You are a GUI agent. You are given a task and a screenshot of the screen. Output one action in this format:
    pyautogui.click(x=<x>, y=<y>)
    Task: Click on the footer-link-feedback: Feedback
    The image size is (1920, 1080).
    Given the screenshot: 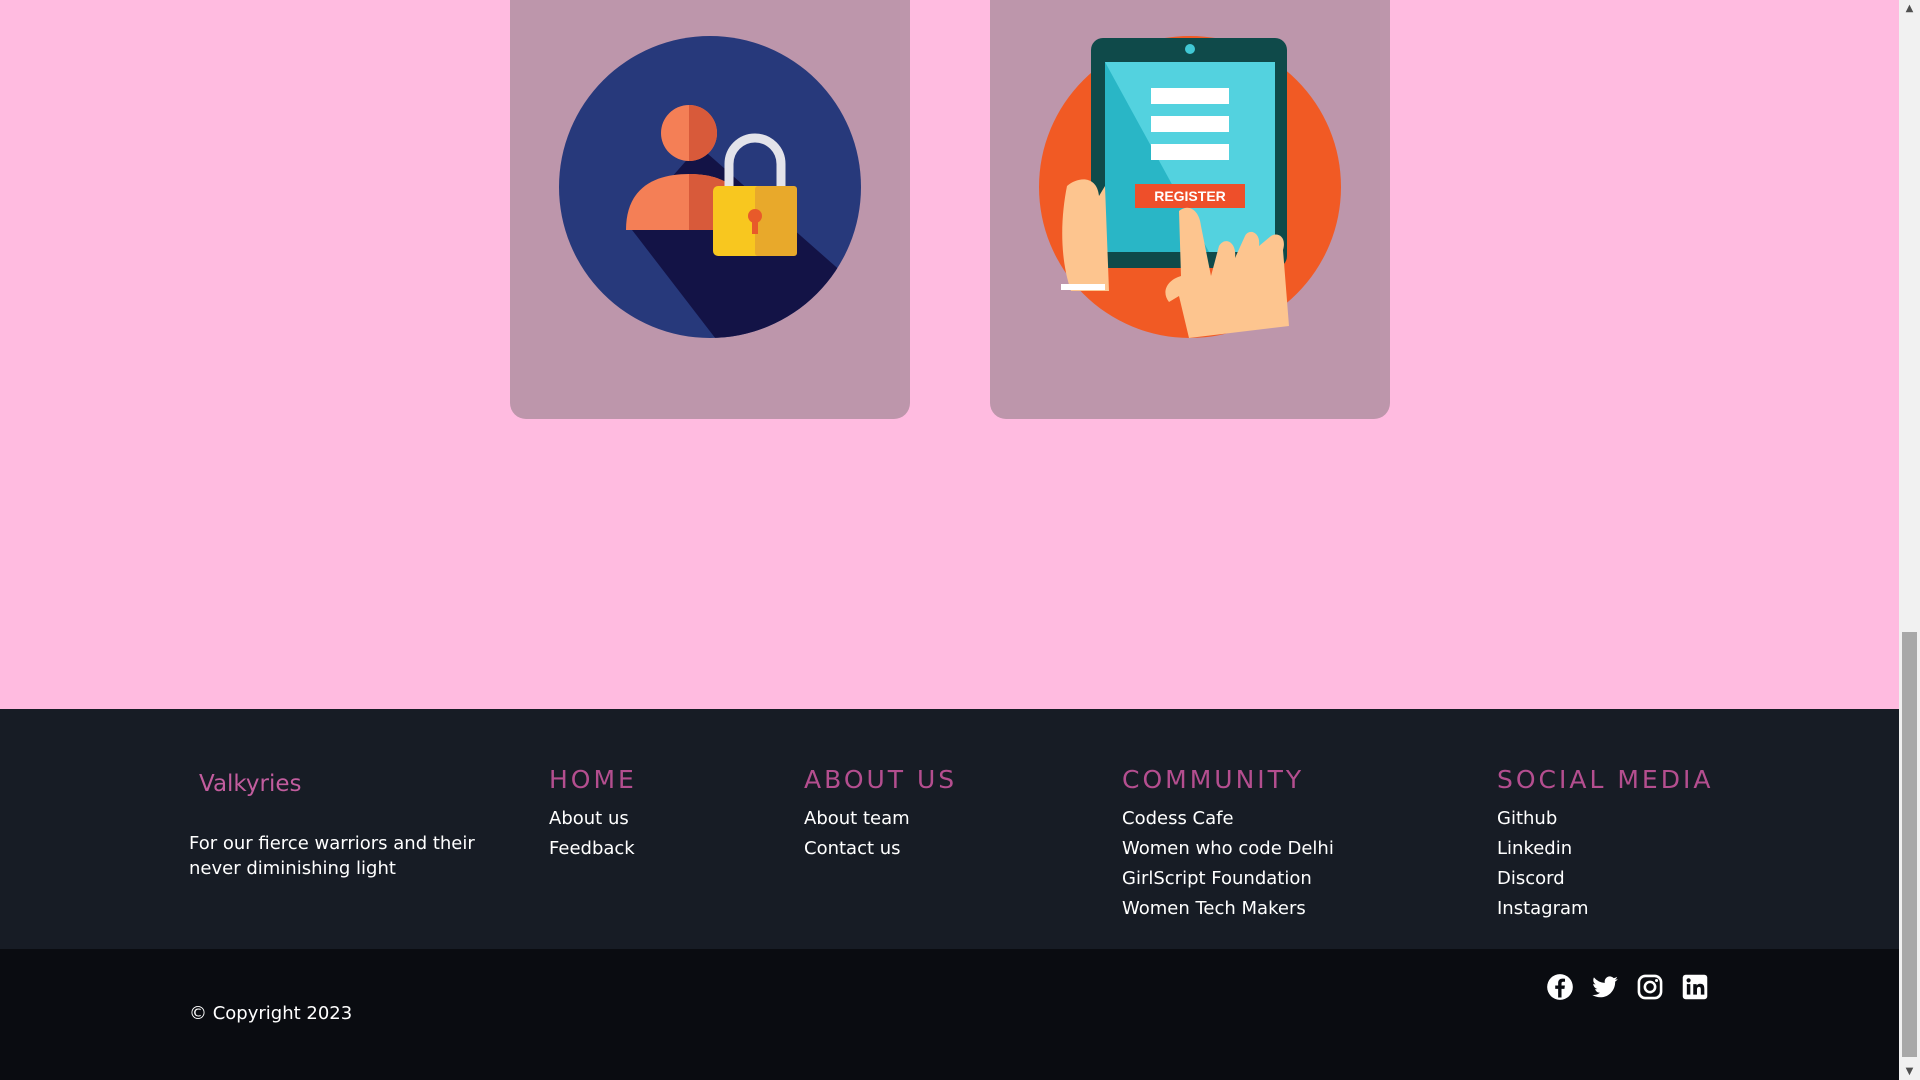 What is the action you would take?
    pyautogui.click(x=593, y=849)
    